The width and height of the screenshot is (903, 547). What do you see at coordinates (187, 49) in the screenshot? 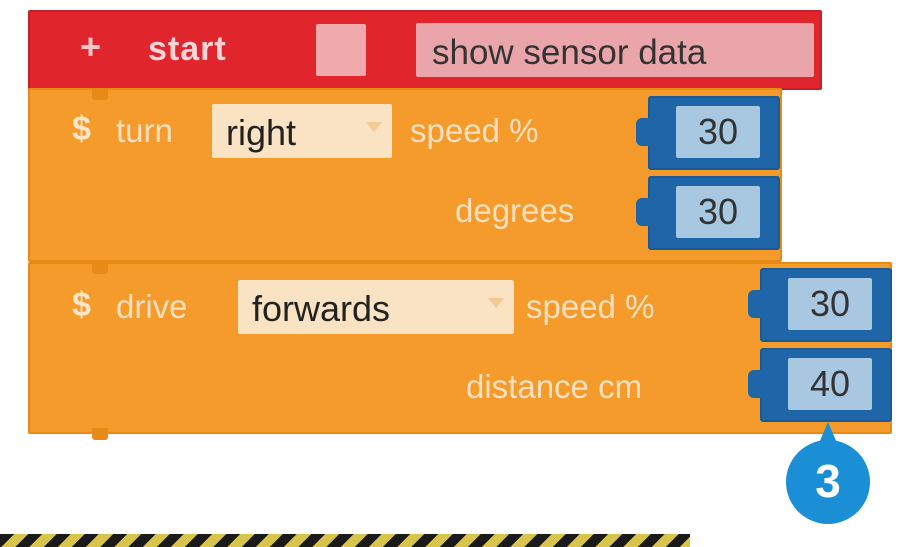
I see `start-block-label: start` at bounding box center [187, 49].